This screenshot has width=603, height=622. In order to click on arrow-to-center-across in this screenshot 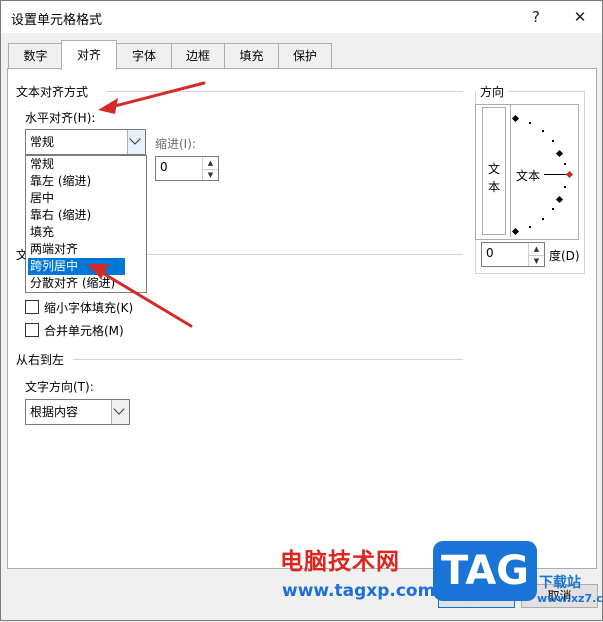, I will do `click(146, 299)`.